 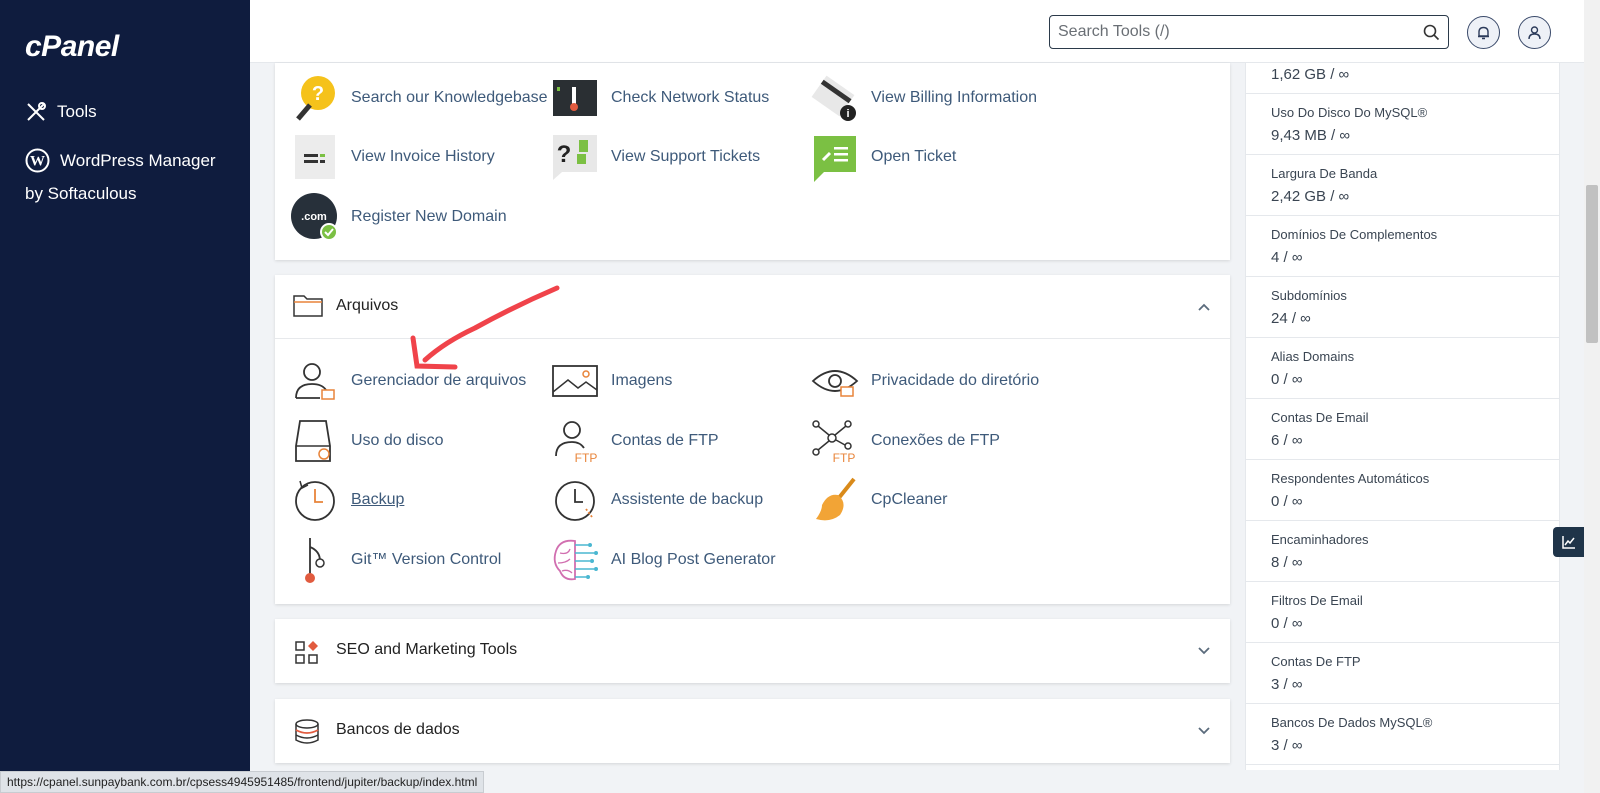 I want to click on seo-section: SEO and Marketing Tools, so click(x=752, y=651).